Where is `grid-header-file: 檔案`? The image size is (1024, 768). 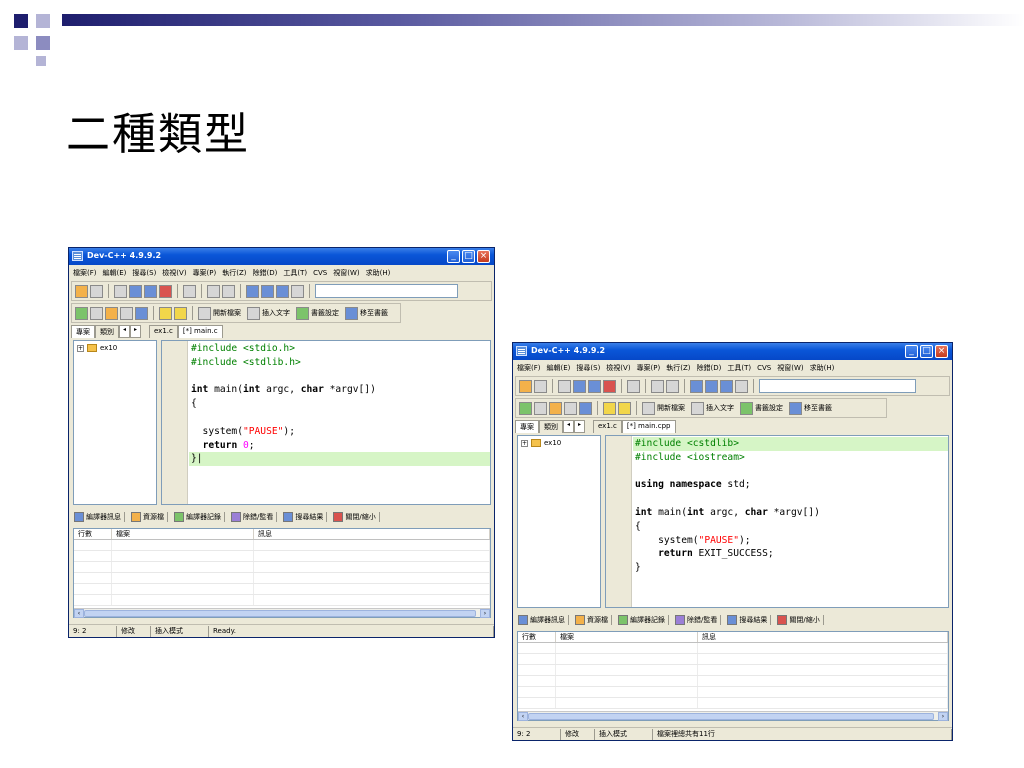 grid-header-file: 檔案 is located at coordinates (627, 637).